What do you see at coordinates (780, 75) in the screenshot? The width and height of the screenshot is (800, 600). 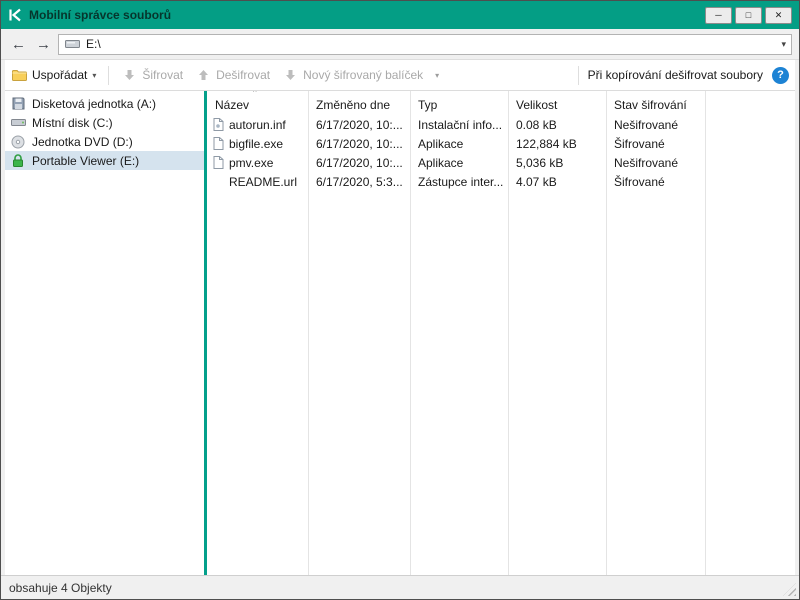 I see `help-icon: ?` at bounding box center [780, 75].